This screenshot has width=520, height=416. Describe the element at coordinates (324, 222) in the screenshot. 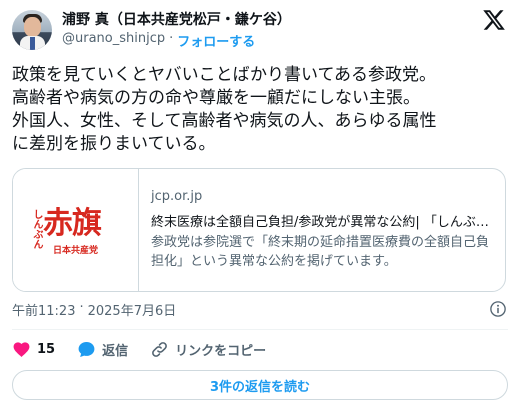

I see `link-title: 終末医療は全額自己負担/参政党が異常な公約| 「しんぶん赤旗」` at that location.